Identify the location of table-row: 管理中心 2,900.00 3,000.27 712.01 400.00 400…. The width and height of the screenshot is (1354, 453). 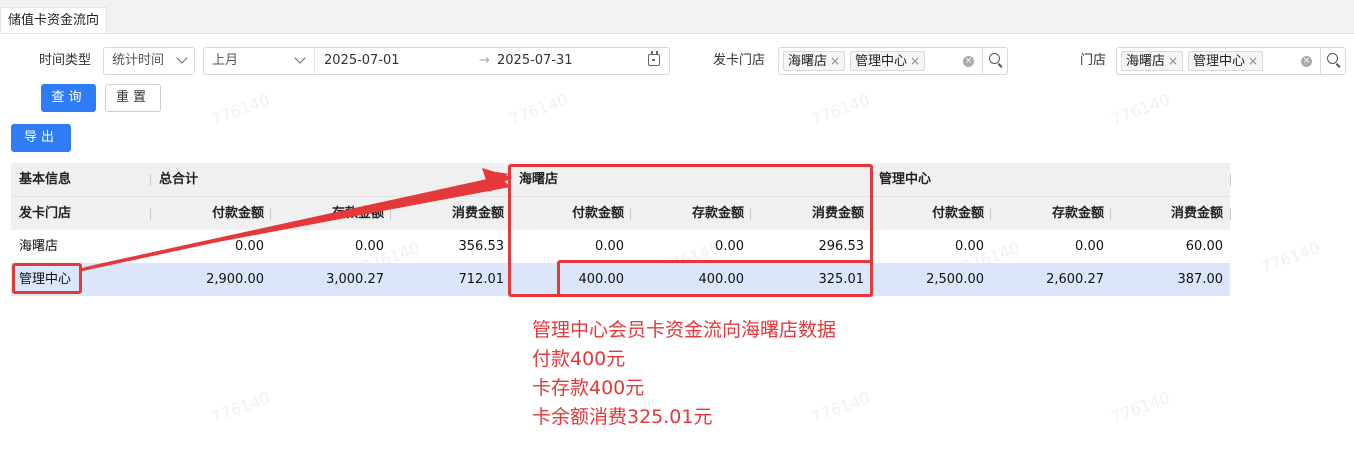
(620, 279).